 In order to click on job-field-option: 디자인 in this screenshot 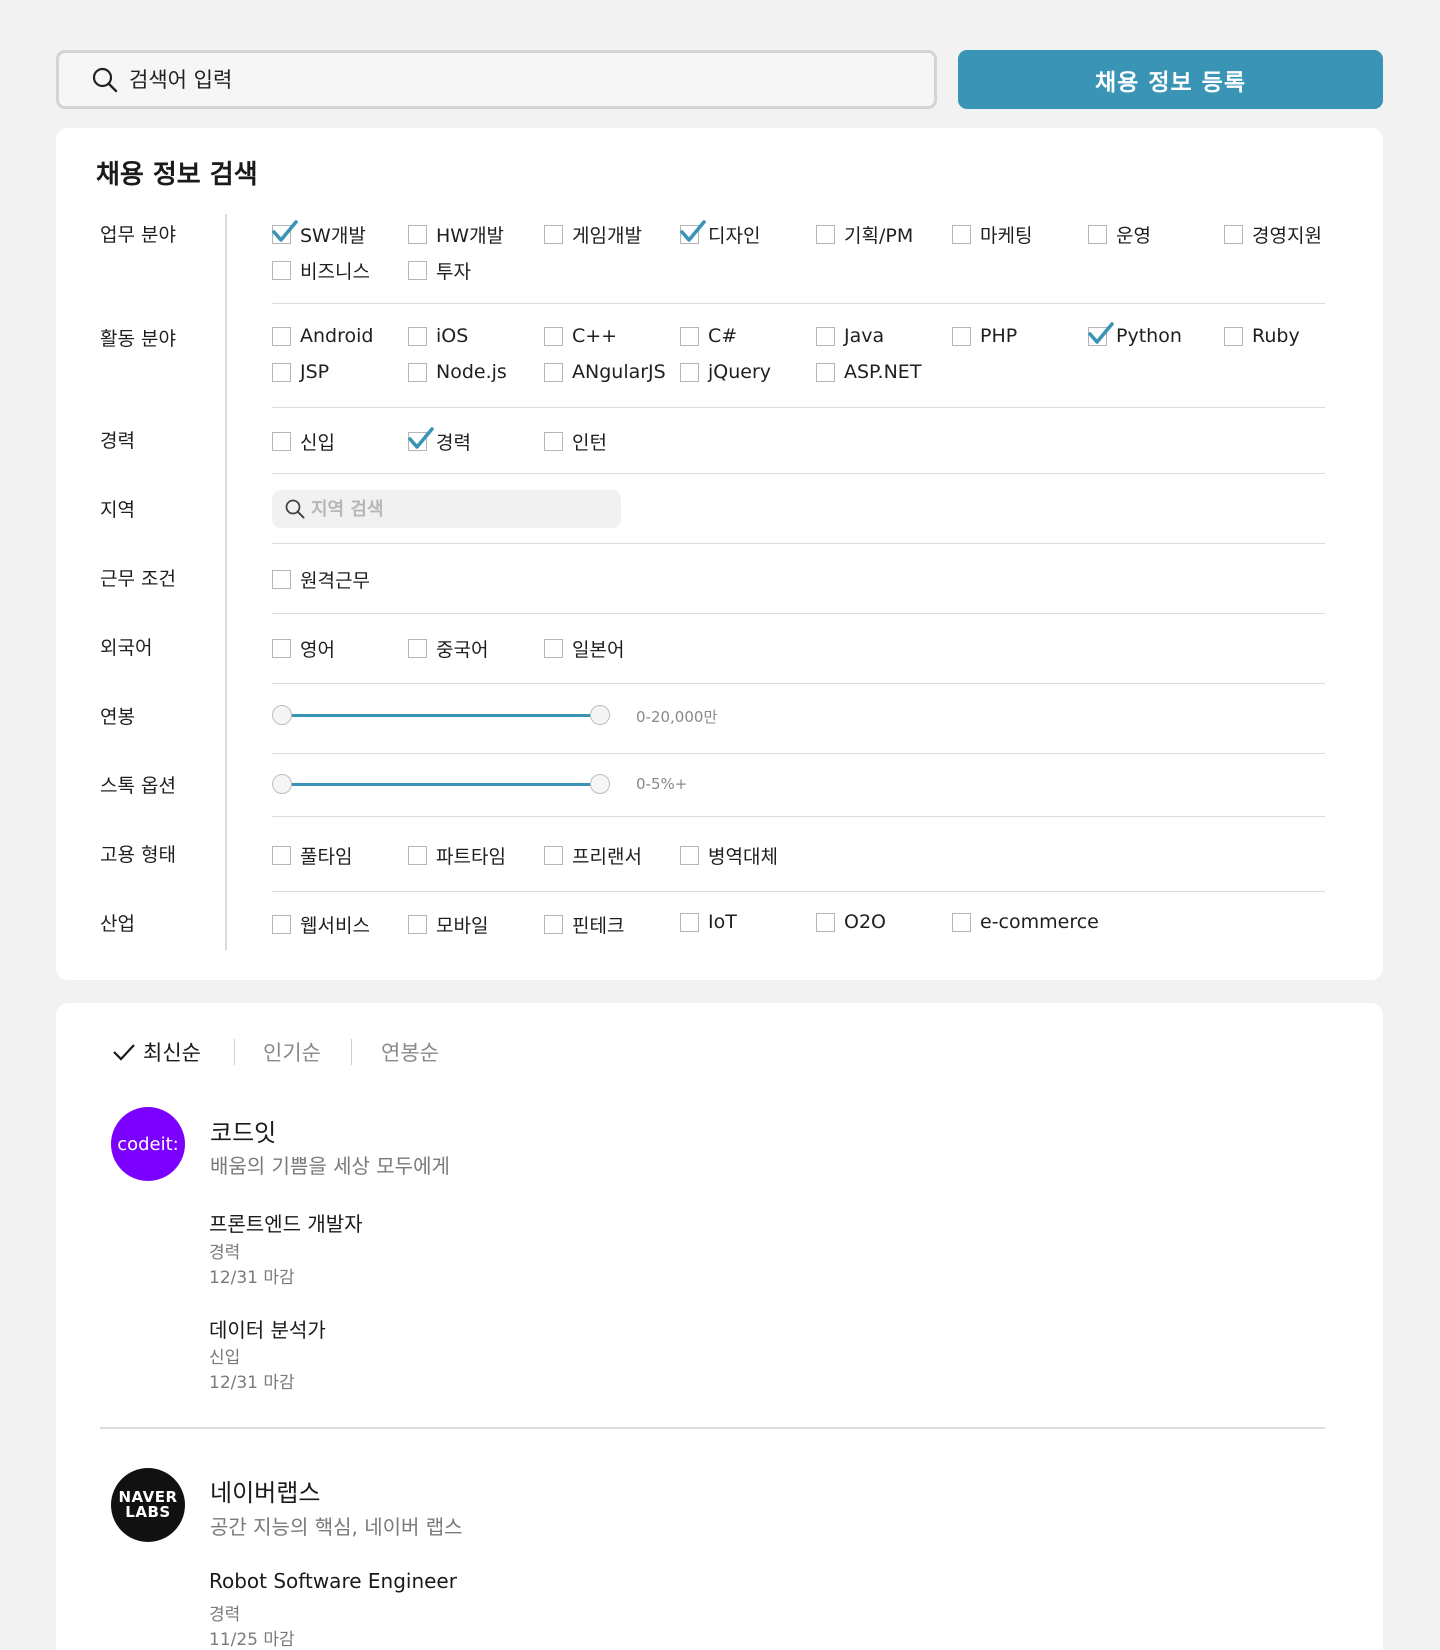, I will do `click(720, 234)`.